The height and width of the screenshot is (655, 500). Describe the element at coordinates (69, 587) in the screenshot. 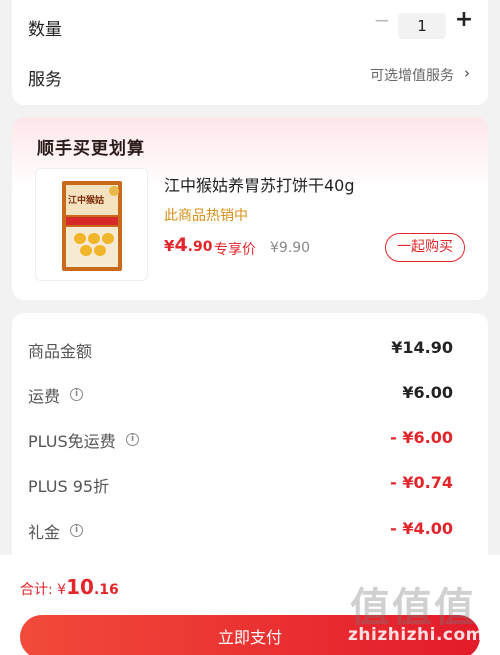

I see `order-total: 合计: ¥10.16` at that location.